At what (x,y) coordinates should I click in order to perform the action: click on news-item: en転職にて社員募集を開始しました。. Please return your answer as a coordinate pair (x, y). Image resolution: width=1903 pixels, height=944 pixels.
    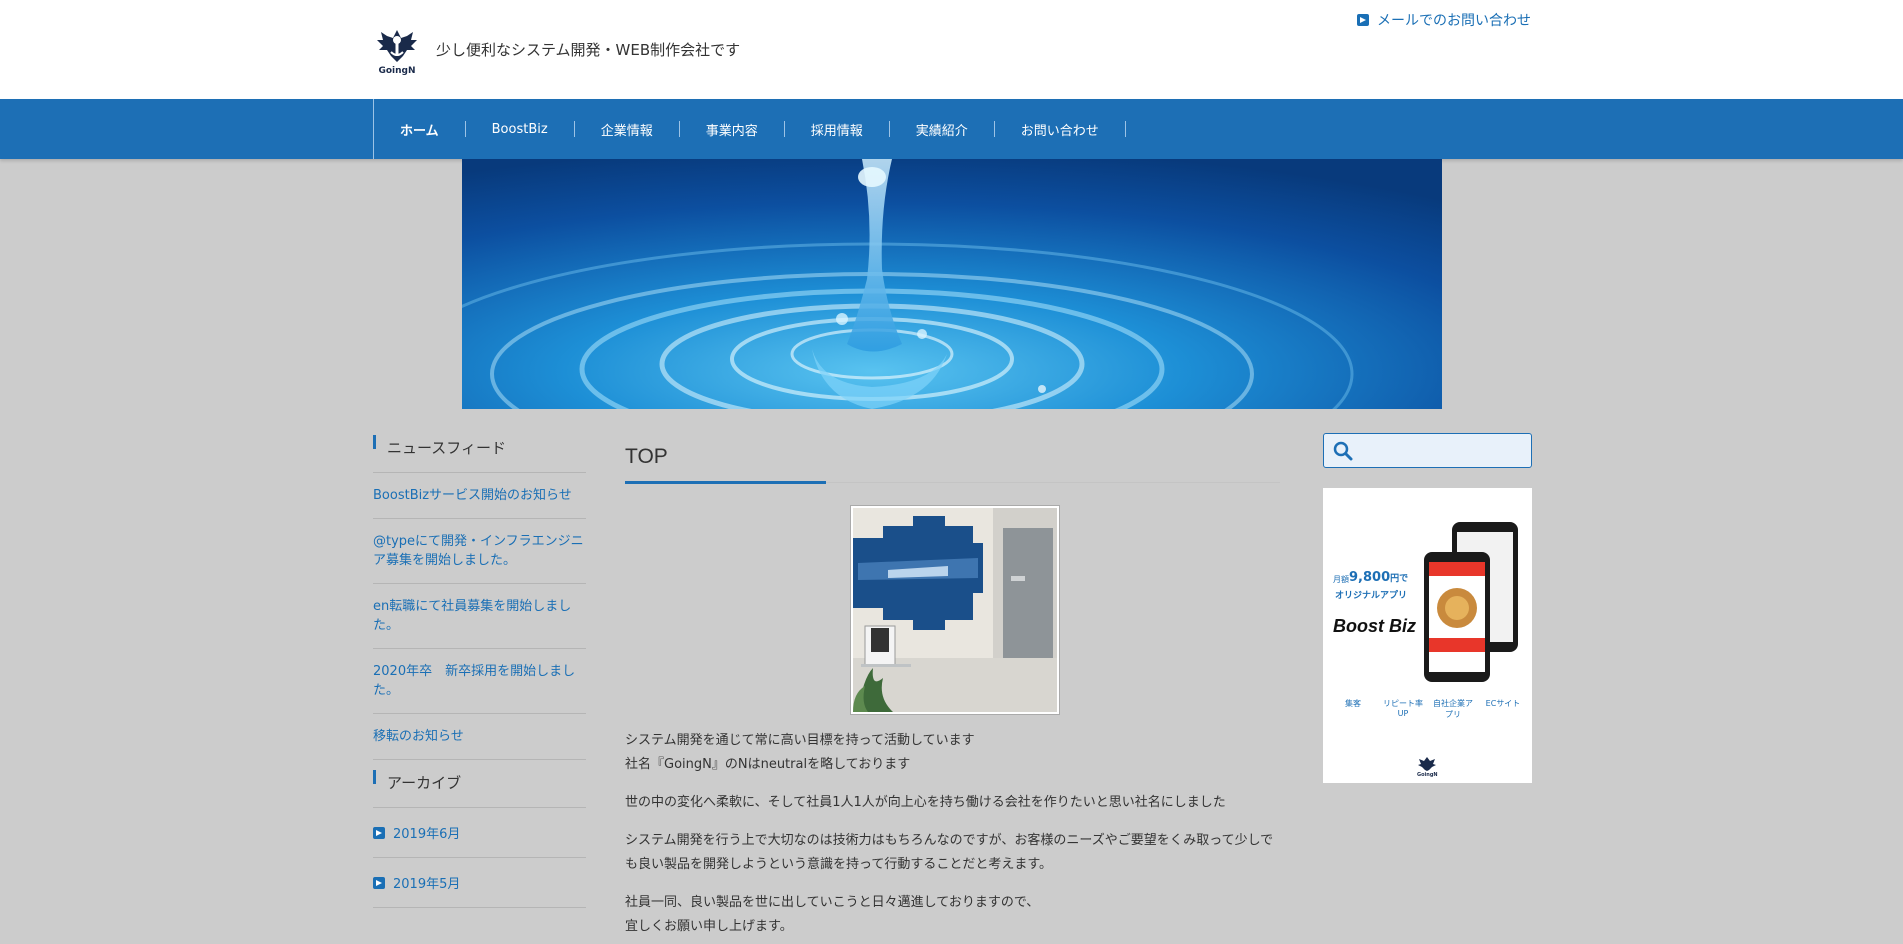
    Looking at the image, I should click on (479, 616).